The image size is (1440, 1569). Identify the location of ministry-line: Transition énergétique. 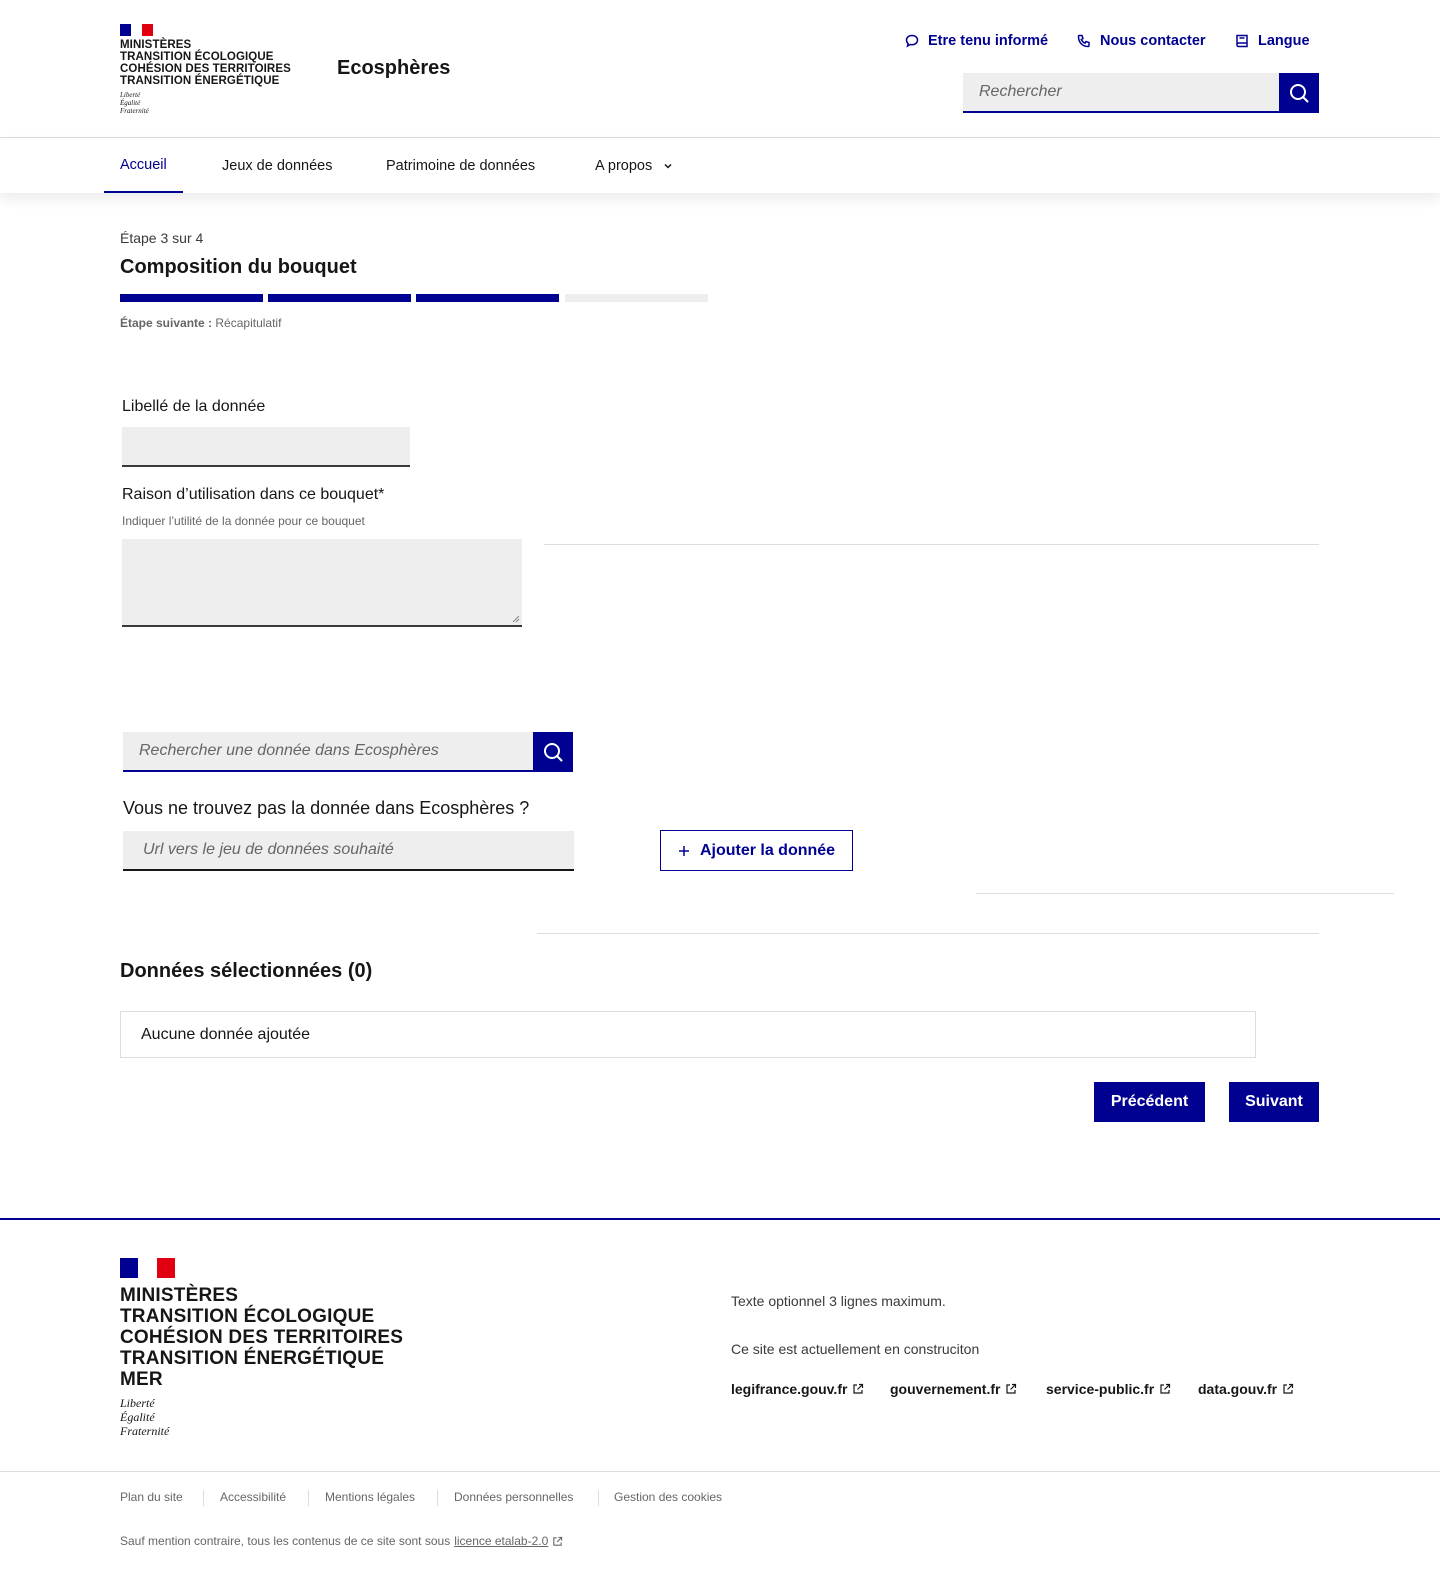
(200, 81).